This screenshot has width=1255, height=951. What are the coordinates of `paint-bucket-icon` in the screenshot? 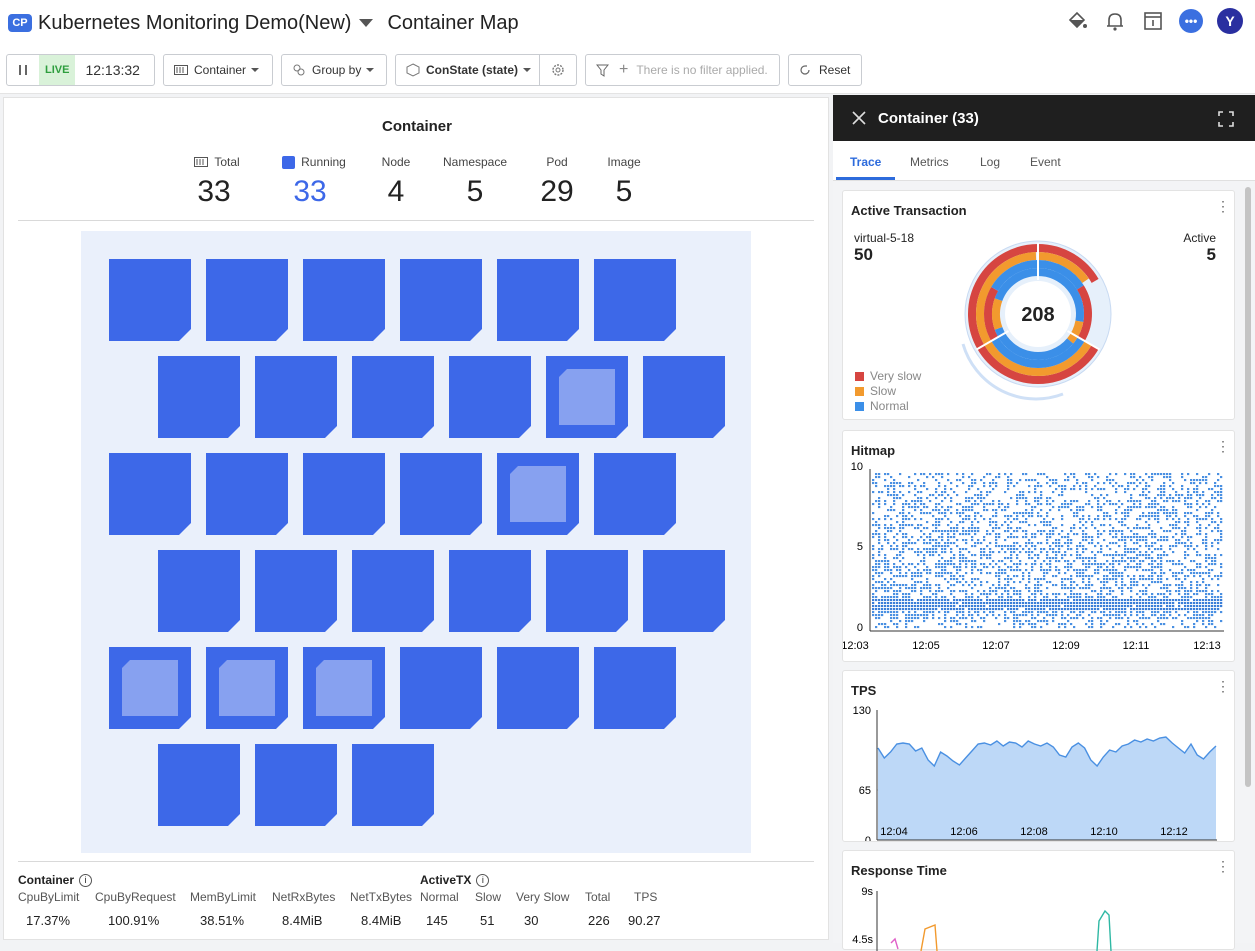 It's located at (1077, 21).